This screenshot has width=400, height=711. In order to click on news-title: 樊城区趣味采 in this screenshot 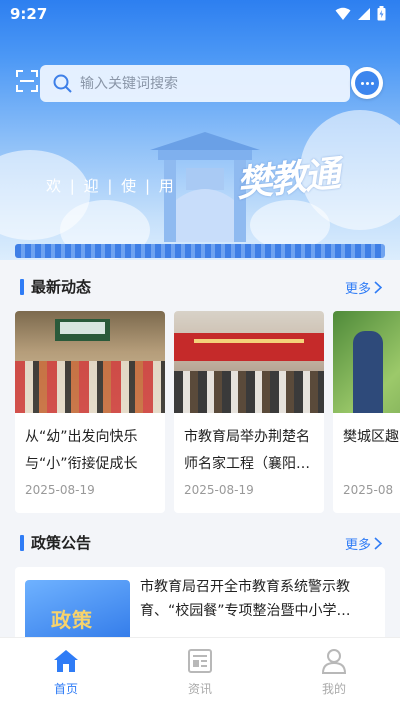, I will do `click(371, 437)`.